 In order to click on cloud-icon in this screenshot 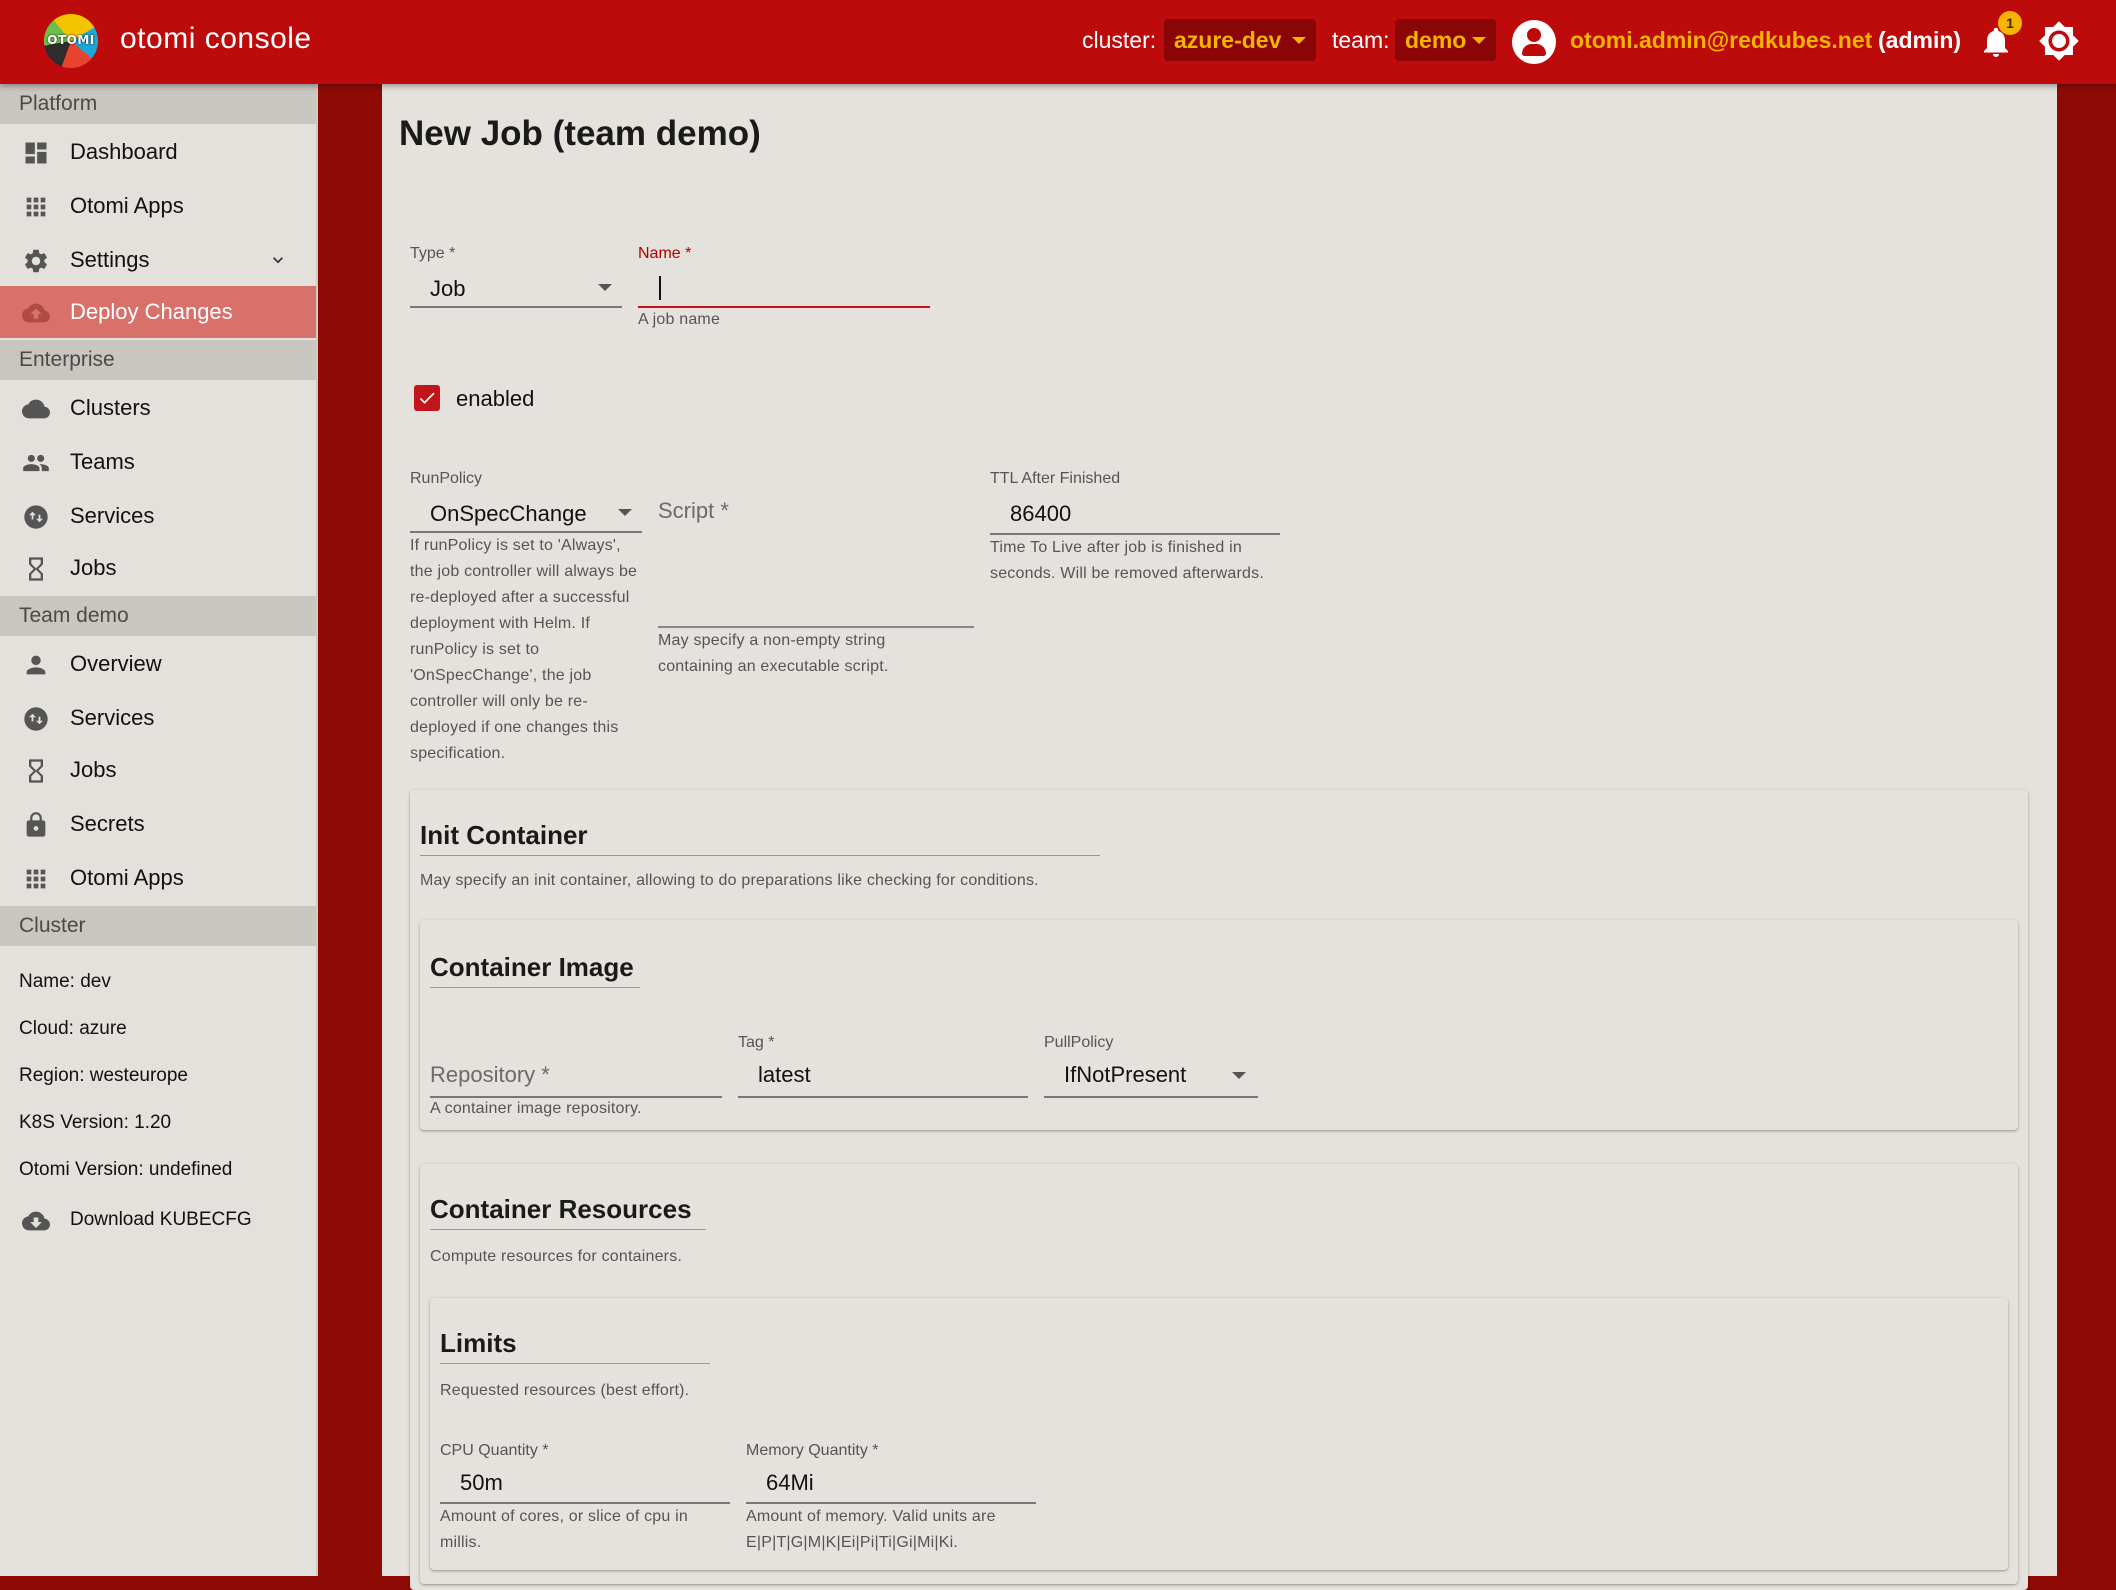, I will do `click(36, 409)`.